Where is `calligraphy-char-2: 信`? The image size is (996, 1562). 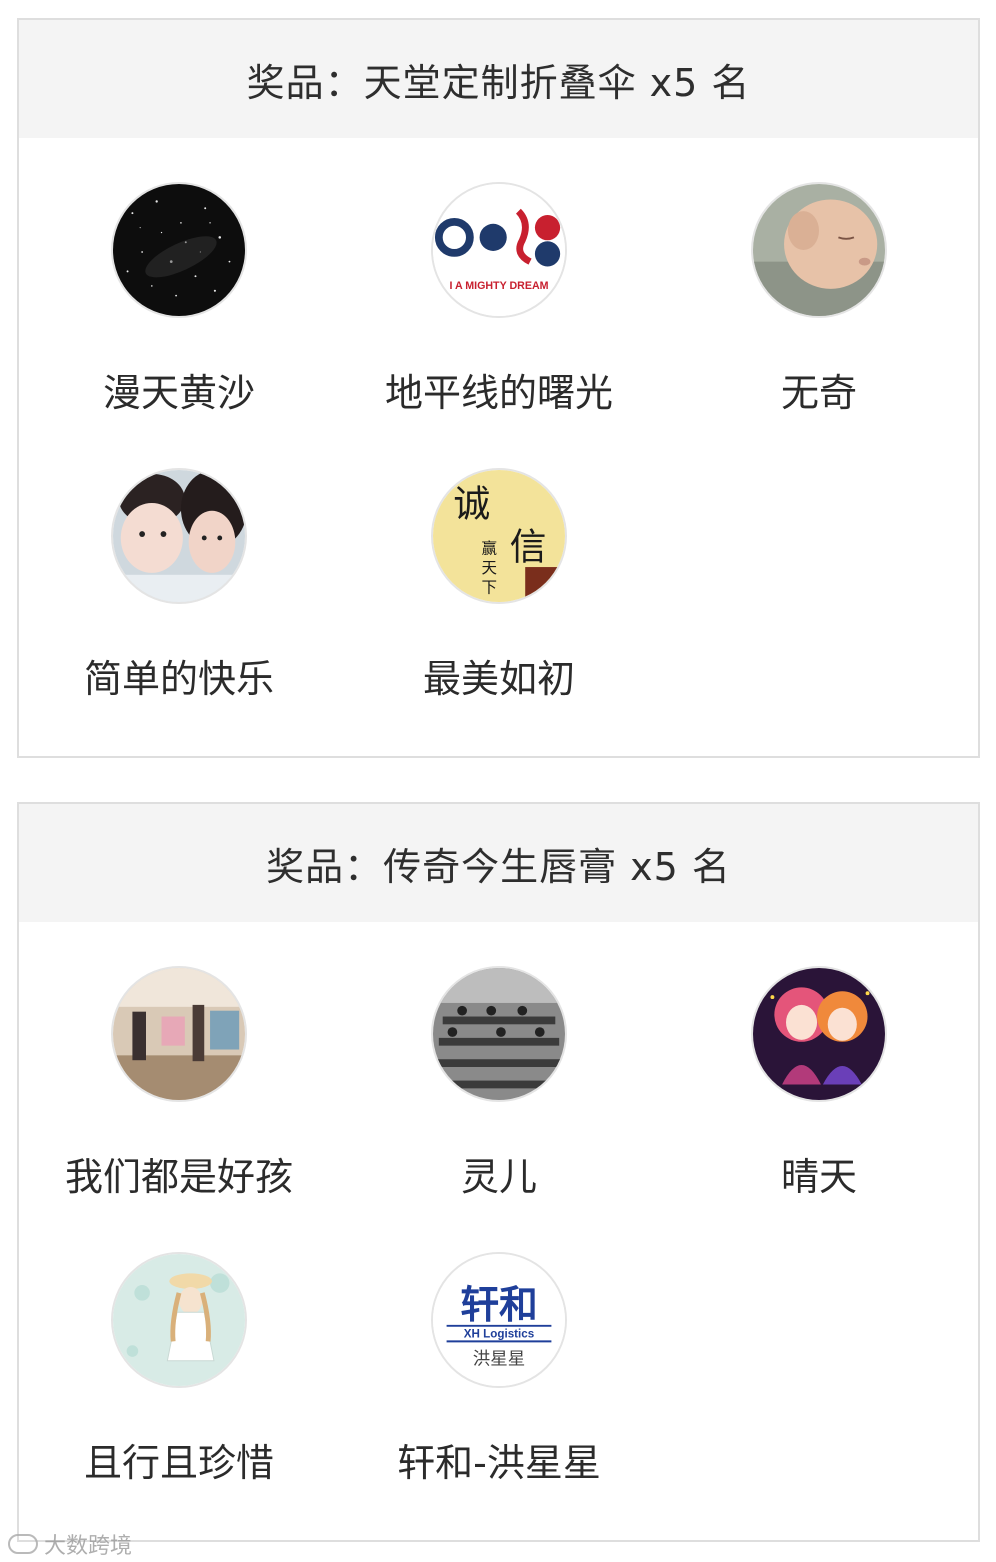
calligraphy-char-2: 信 is located at coordinates (528, 546).